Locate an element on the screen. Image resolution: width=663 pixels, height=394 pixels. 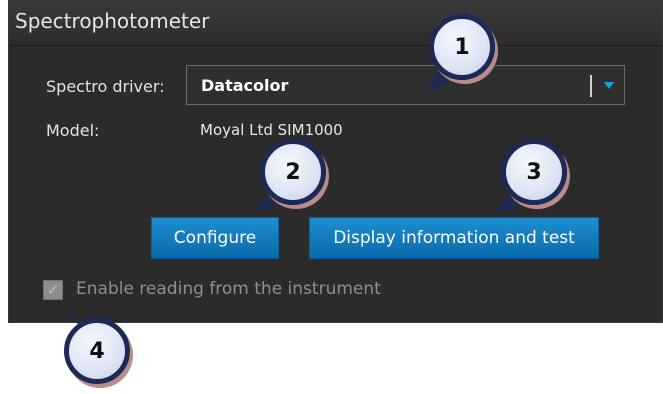
callout-number-2: 2 is located at coordinates (293, 172).